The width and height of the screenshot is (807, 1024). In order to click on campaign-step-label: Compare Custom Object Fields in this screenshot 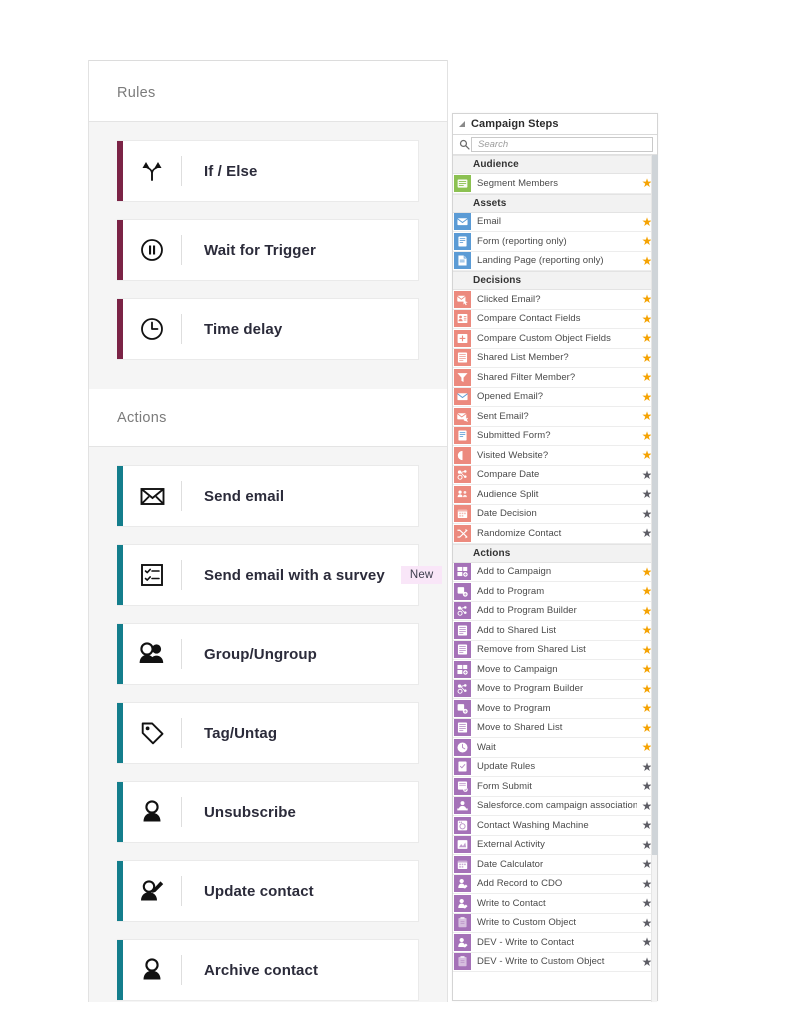, I will do `click(544, 338)`.